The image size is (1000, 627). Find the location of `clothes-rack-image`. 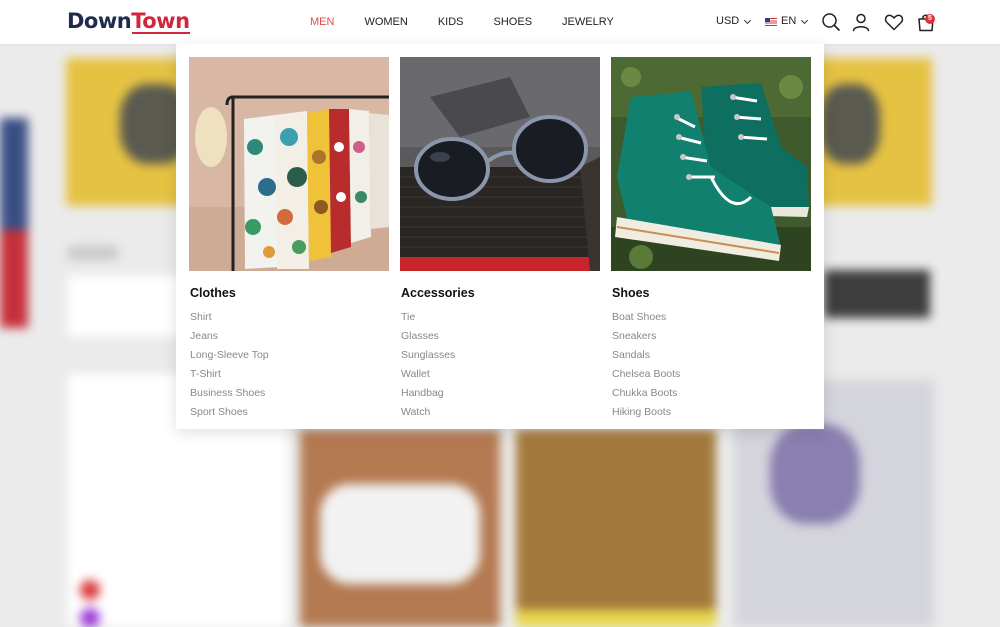

clothes-rack-image is located at coordinates (289, 164).